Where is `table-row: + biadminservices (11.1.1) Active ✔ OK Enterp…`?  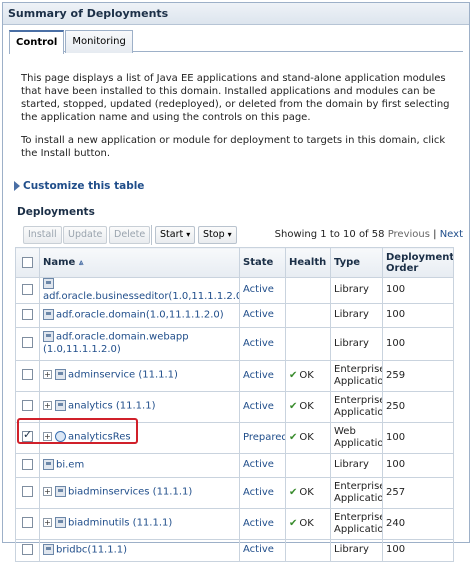 table-row: + biadminservices (11.1.1) Active ✔ OK Enterp… is located at coordinates (234, 492).